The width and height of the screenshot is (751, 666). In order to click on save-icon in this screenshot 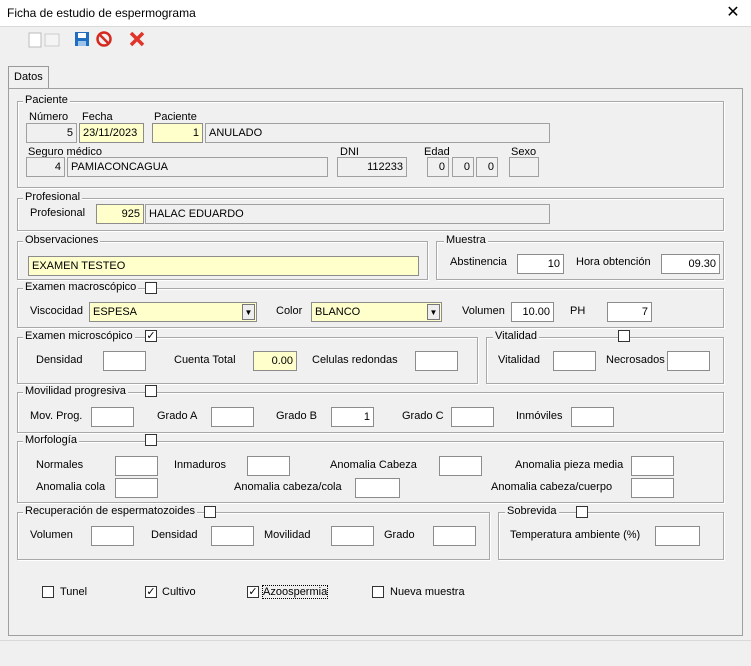, I will do `click(82, 40)`.